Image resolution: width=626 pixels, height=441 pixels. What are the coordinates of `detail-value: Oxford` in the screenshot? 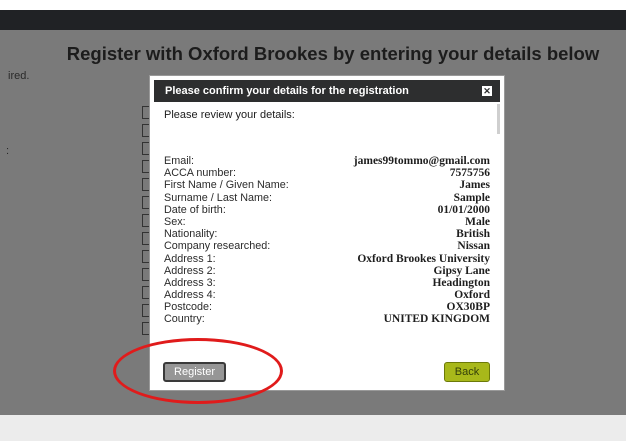 It's located at (472, 295).